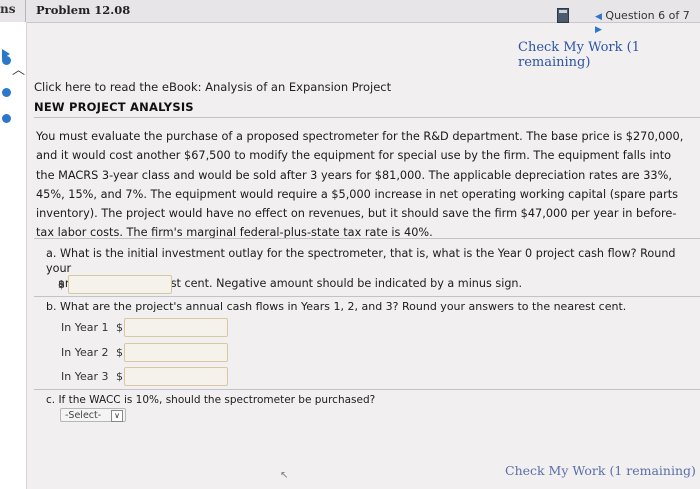 This screenshot has height=489, width=700. Describe the element at coordinates (8, 9) in the screenshot. I see `cut-off-label: ns` at that location.